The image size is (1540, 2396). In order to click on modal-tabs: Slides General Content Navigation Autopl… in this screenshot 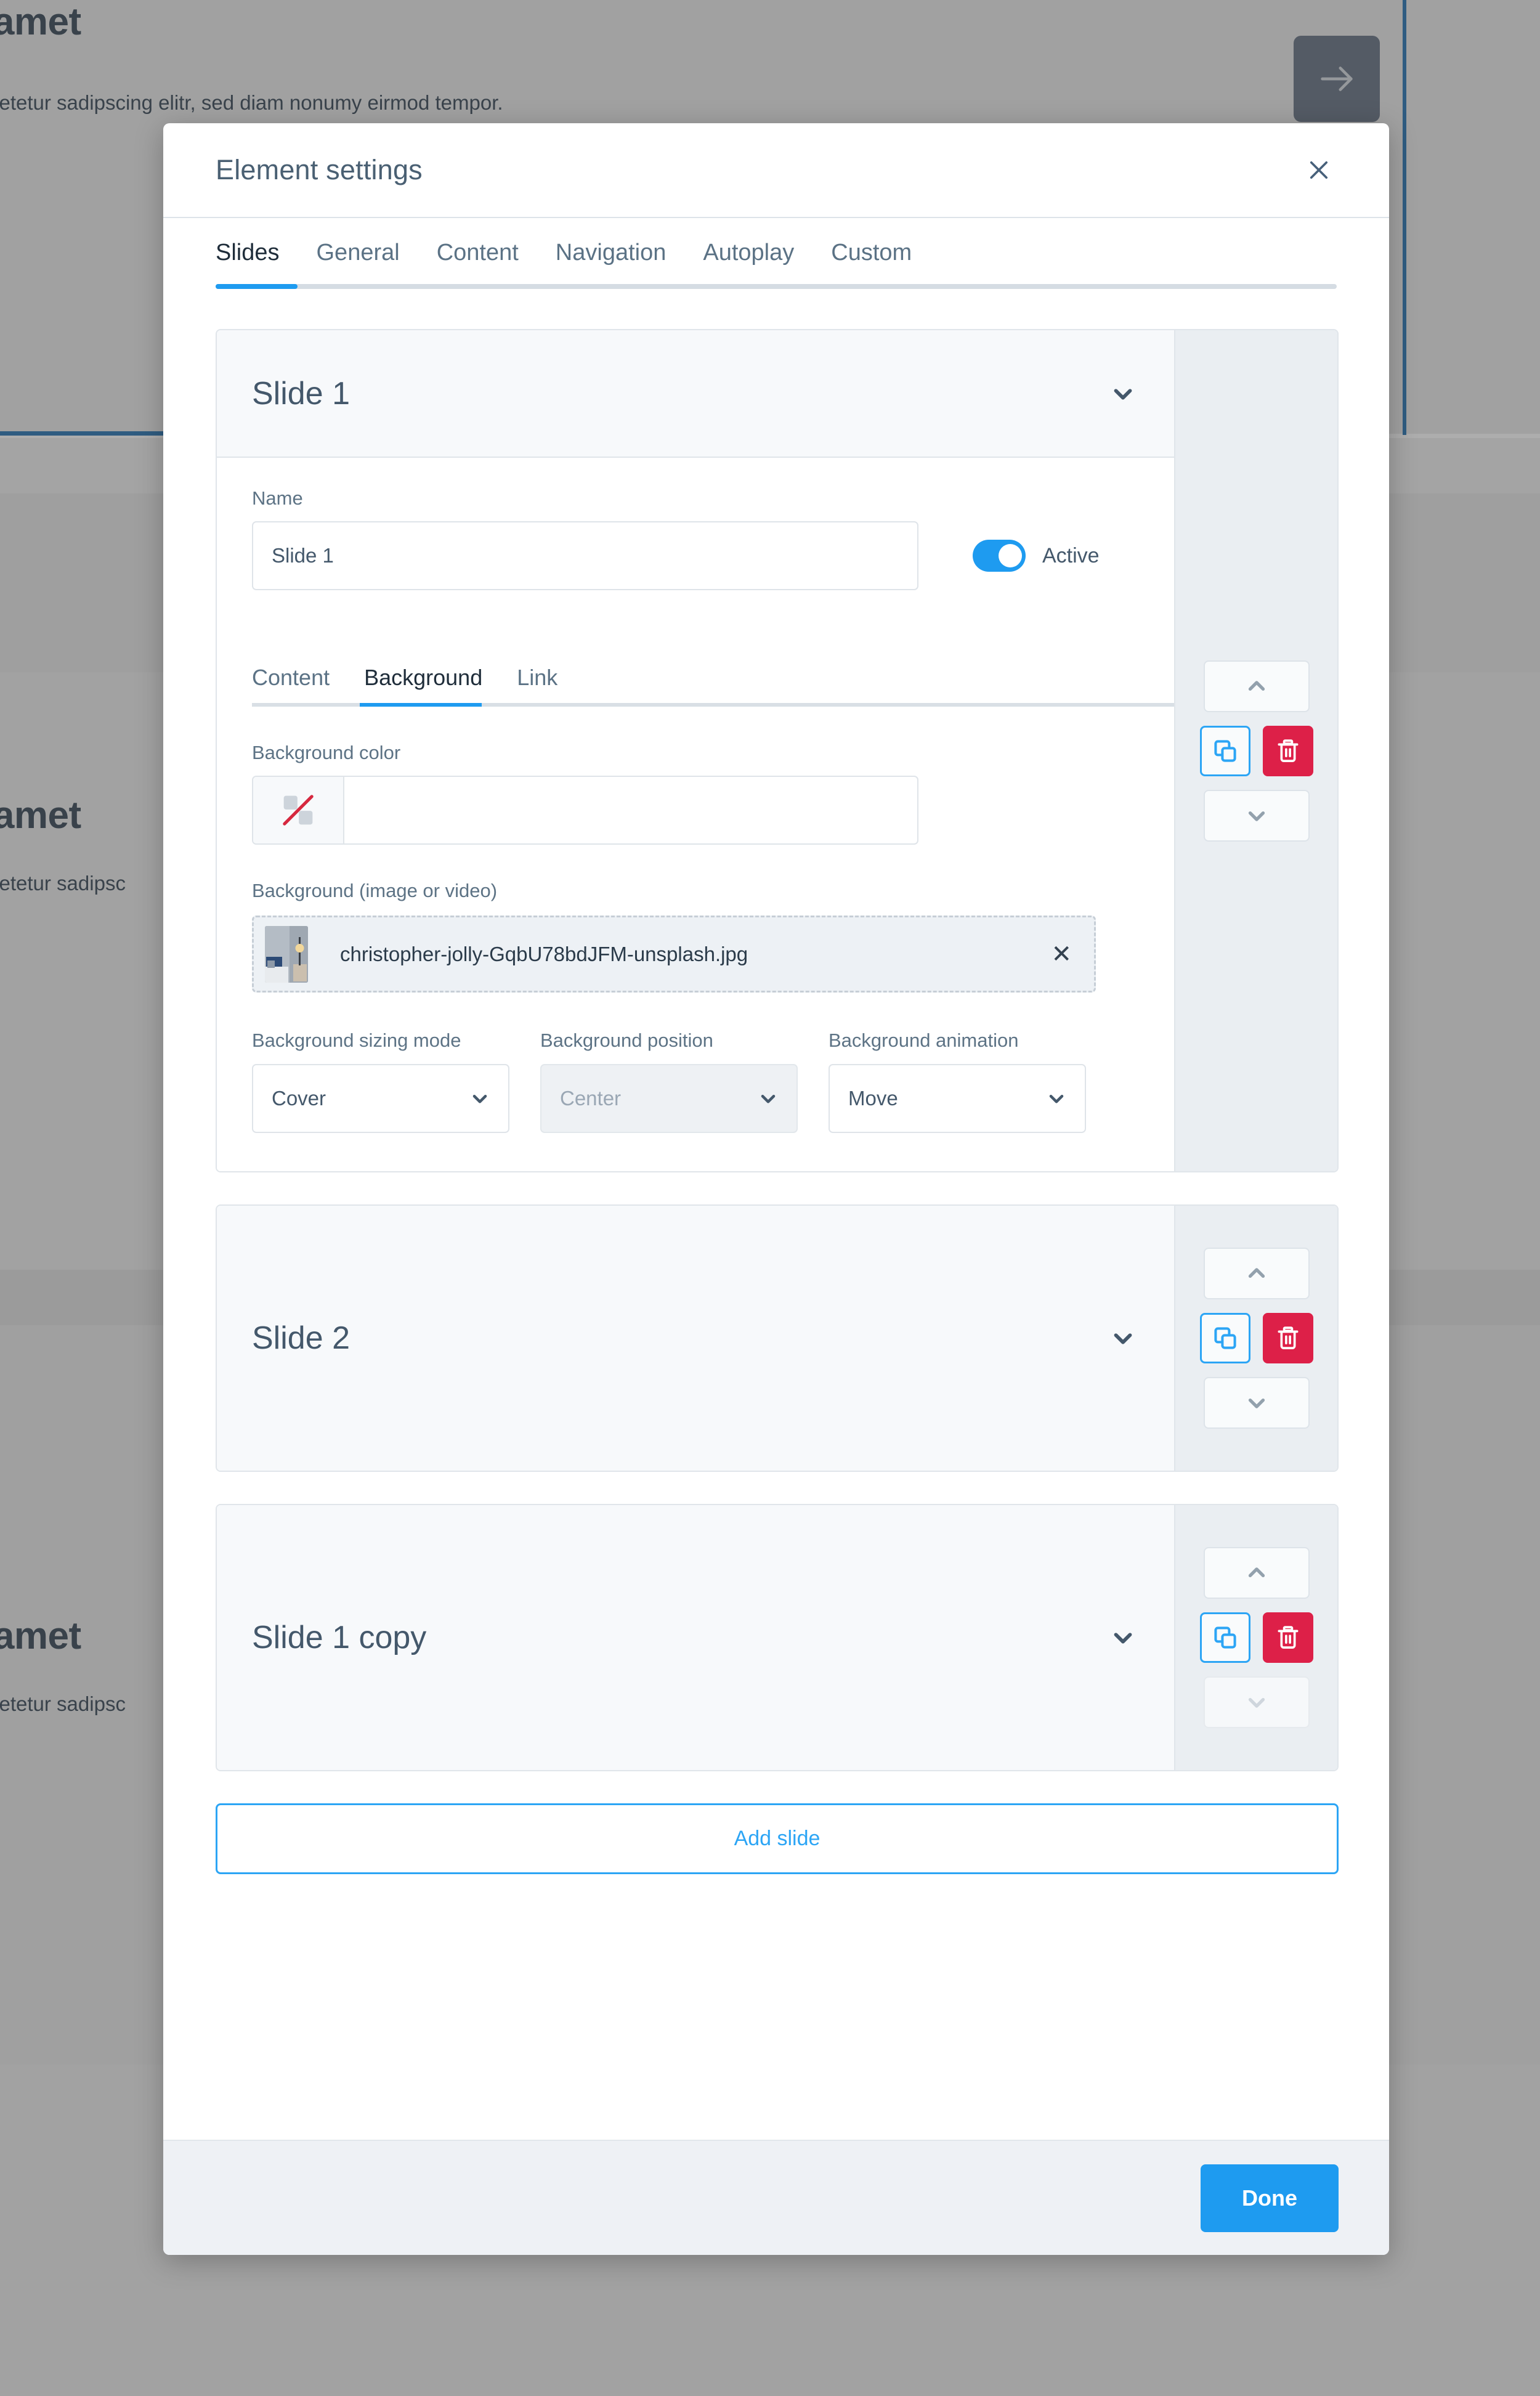, I will do `click(776, 253)`.